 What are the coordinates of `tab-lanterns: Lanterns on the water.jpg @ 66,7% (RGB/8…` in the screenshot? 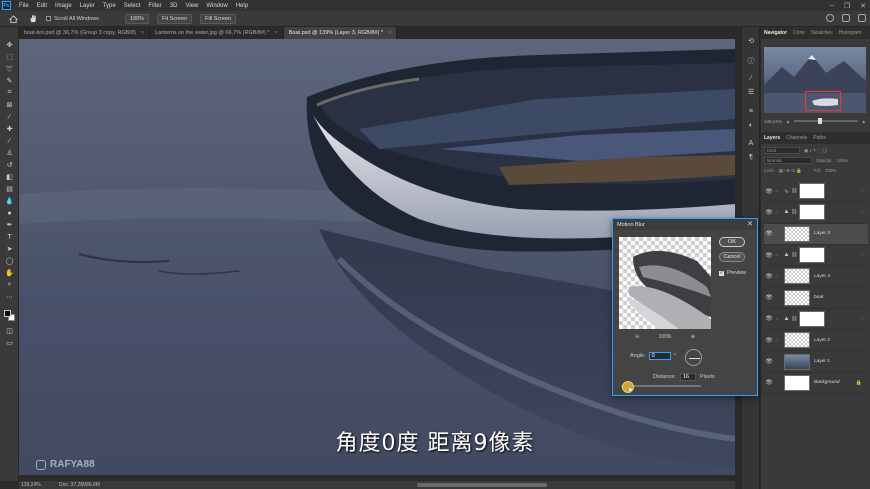 It's located at (217, 33).